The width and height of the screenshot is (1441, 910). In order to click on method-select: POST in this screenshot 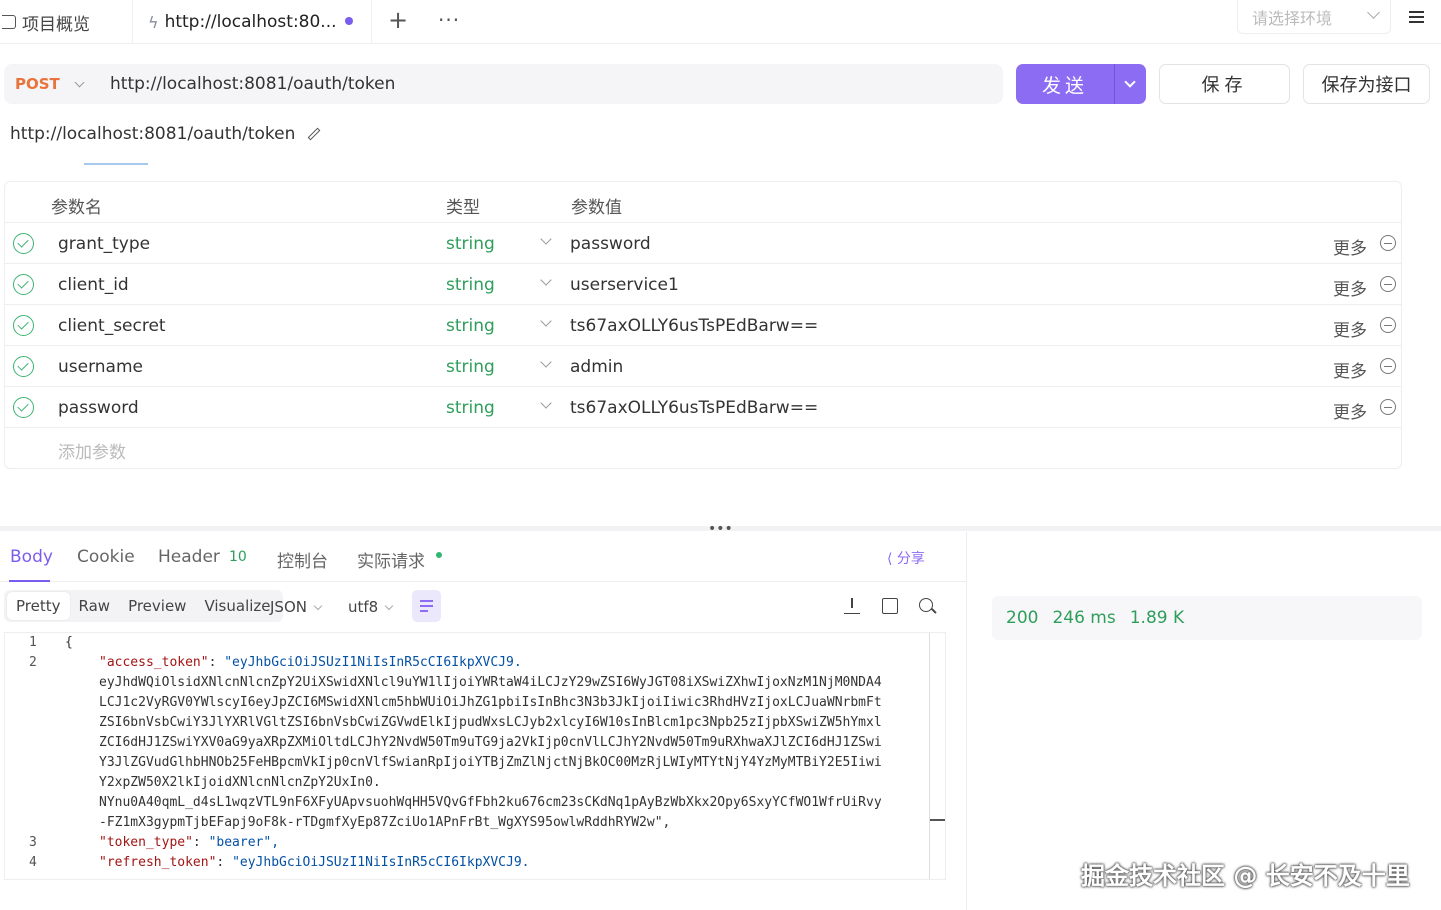, I will do `click(49, 84)`.